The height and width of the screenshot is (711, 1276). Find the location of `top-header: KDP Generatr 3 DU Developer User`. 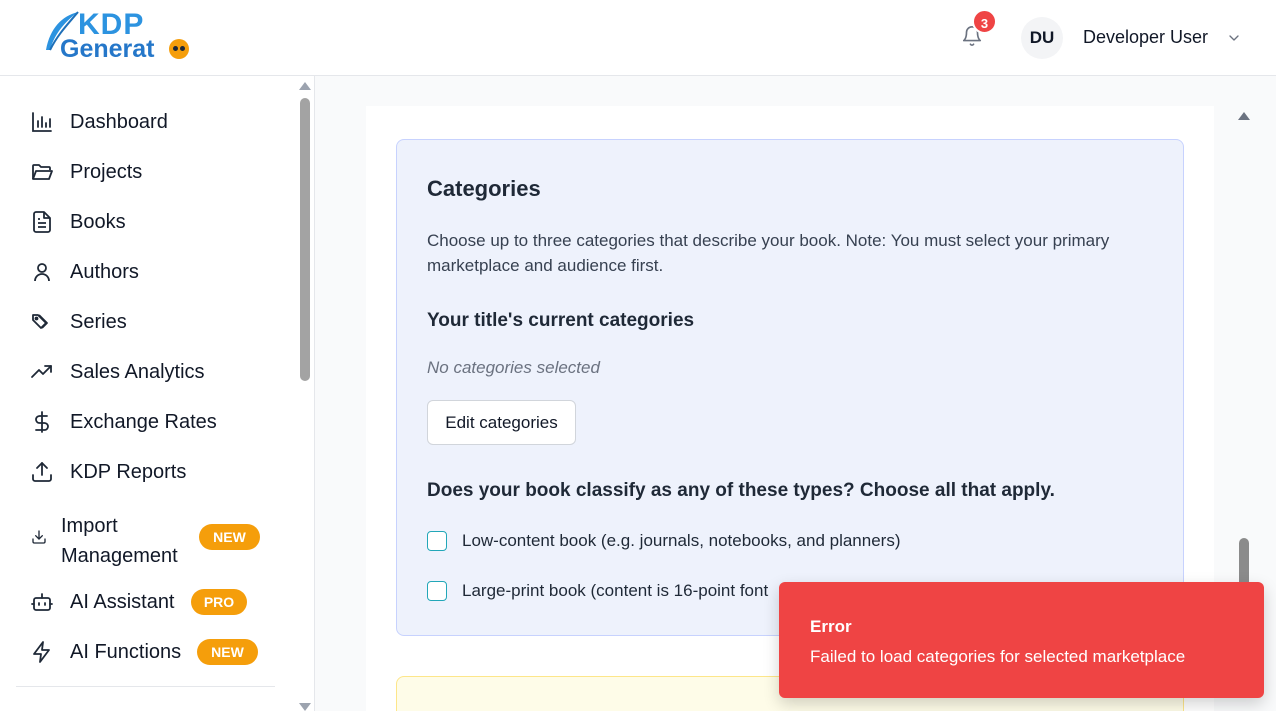

top-header: KDP Generatr 3 DU Developer User is located at coordinates (638, 38).